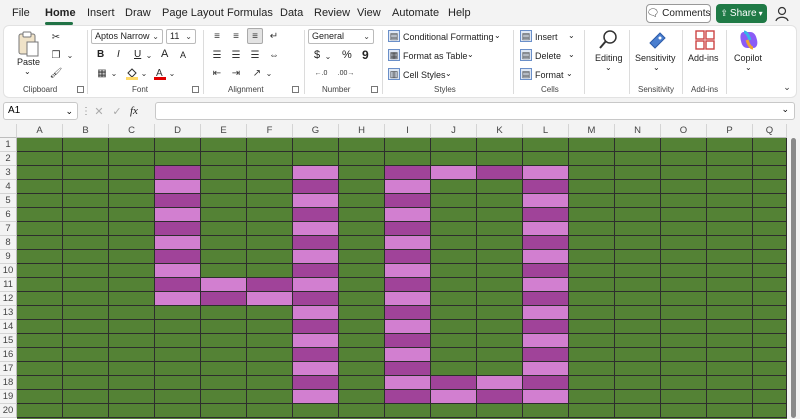  What do you see at coordinates (730, 299) in the screenshot?
I see `cell-p12` at bounding box center [730, 299].